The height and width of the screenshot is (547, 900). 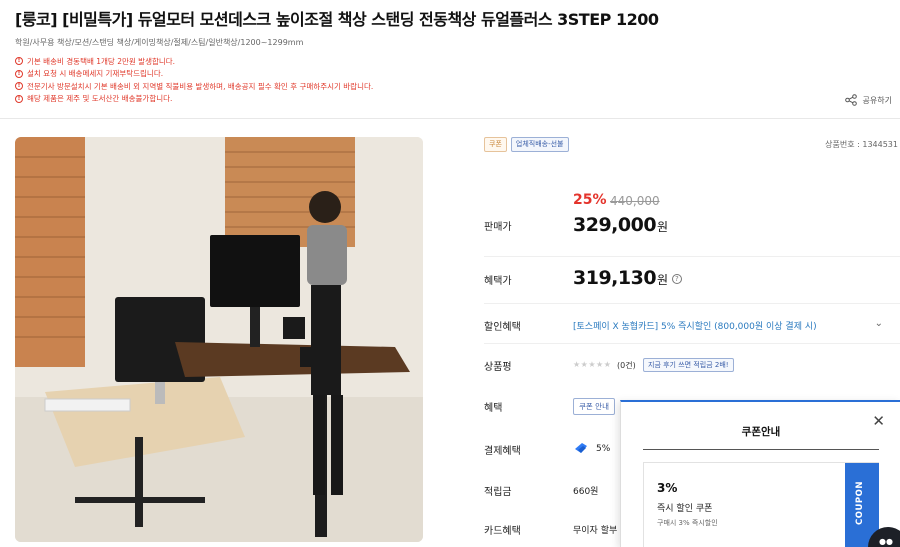 I want to click on notice-item: ! 기본 배송비 경동택배 1개당 2만원 발생합니다., so click(x=194, y=61).